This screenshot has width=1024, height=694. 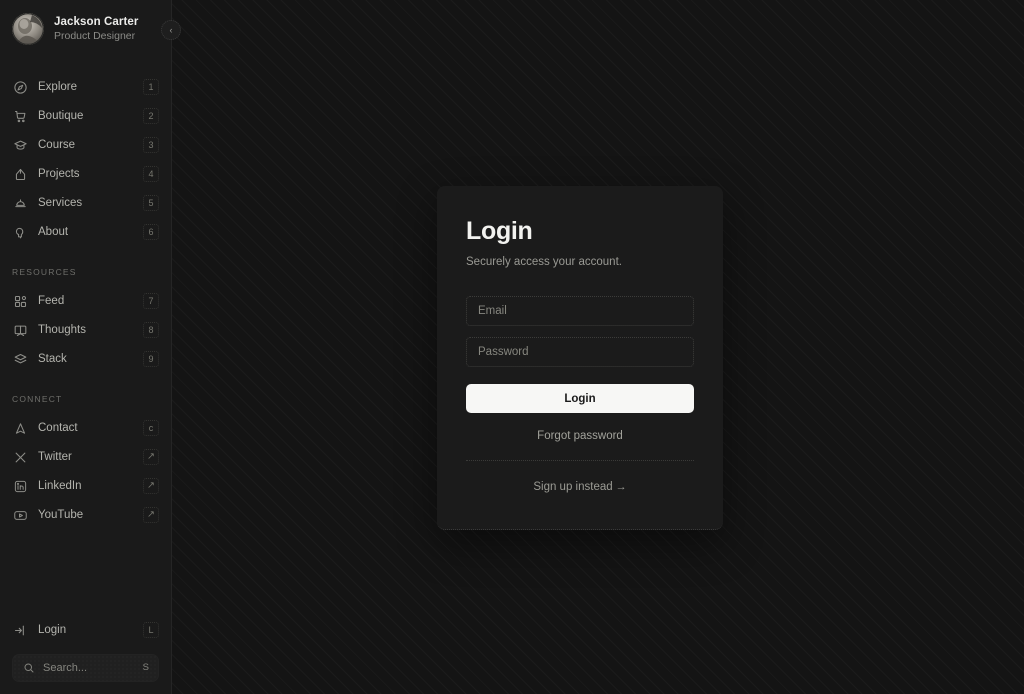 What do you see at coordinates (62, 330) in the screenshot?
I see `sidebar-item-label: Thoughts` at bounding box center [62, 330].